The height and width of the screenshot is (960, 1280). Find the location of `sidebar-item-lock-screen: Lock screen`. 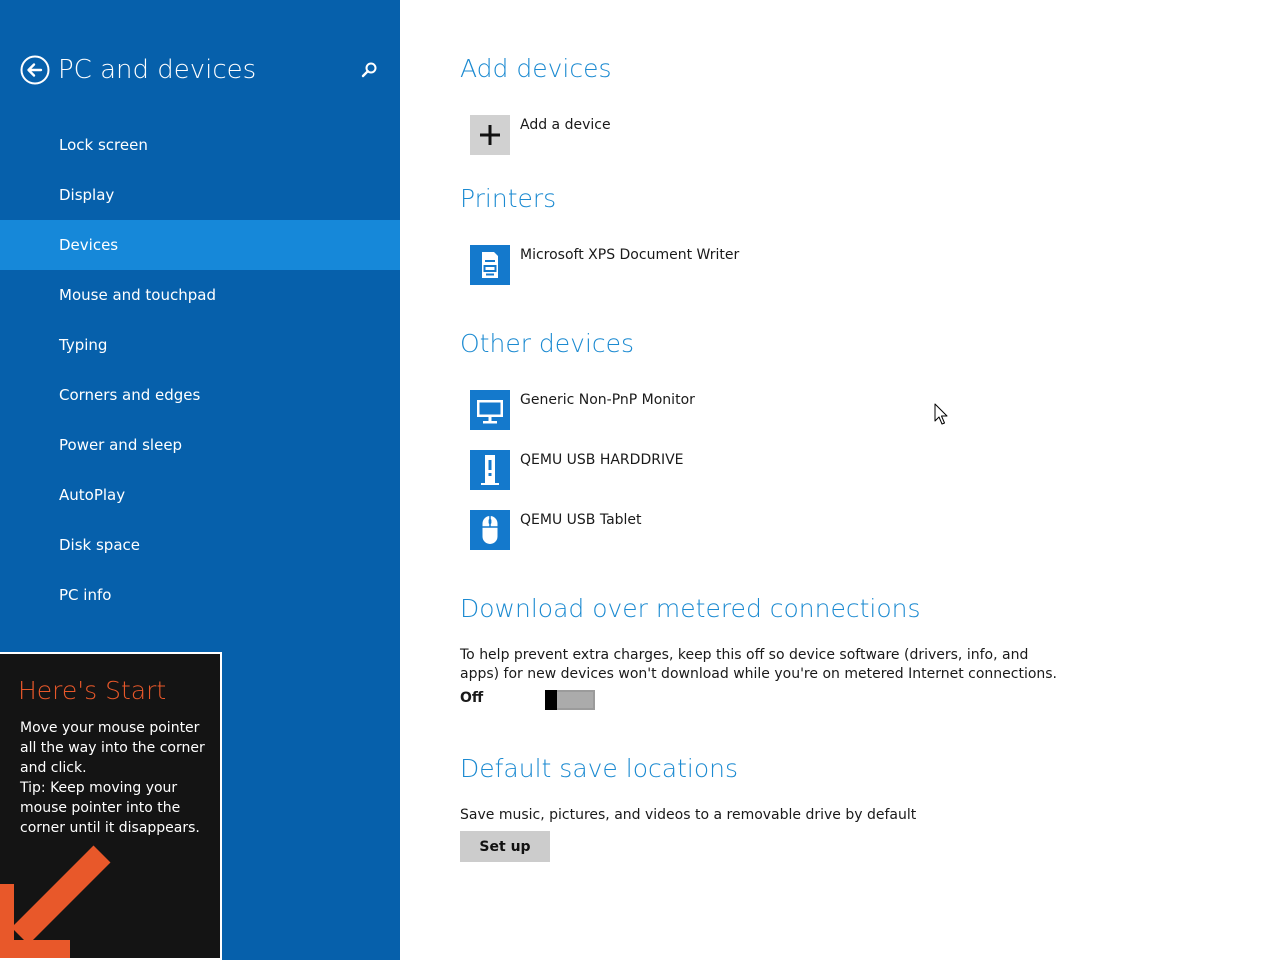

sidebar-item-lock-screen: Lock screen is located at coordinates (200, 145).